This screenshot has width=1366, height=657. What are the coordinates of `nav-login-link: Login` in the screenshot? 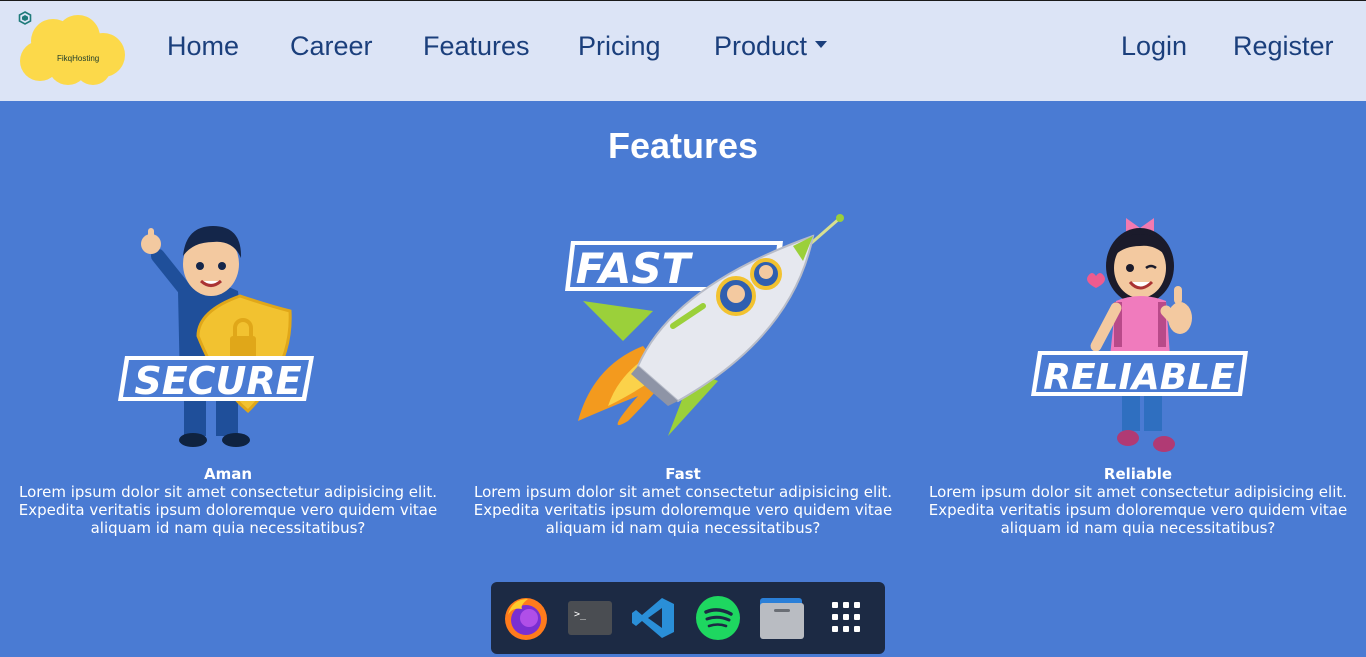 It's located at (1154, 46).